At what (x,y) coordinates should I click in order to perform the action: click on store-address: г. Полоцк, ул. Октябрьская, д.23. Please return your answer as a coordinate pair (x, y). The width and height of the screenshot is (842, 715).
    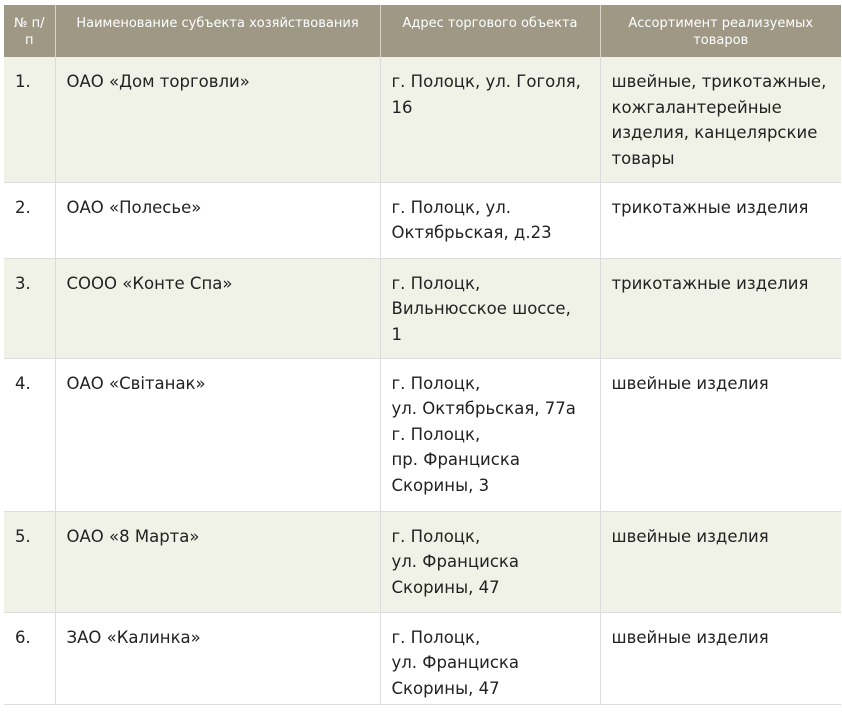
    Looking at the image, I should click on (489, 220).